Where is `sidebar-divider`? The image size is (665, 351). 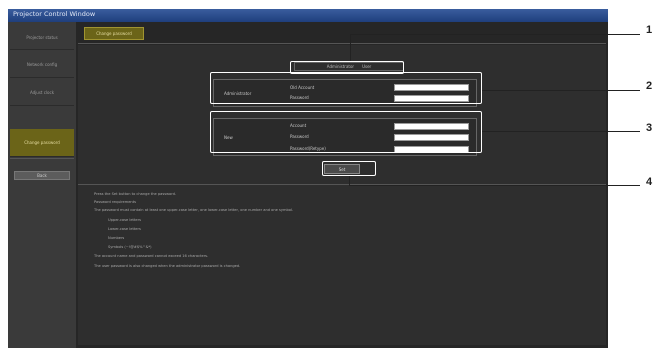 sidebar-divider is located at coordinates (42, 158).